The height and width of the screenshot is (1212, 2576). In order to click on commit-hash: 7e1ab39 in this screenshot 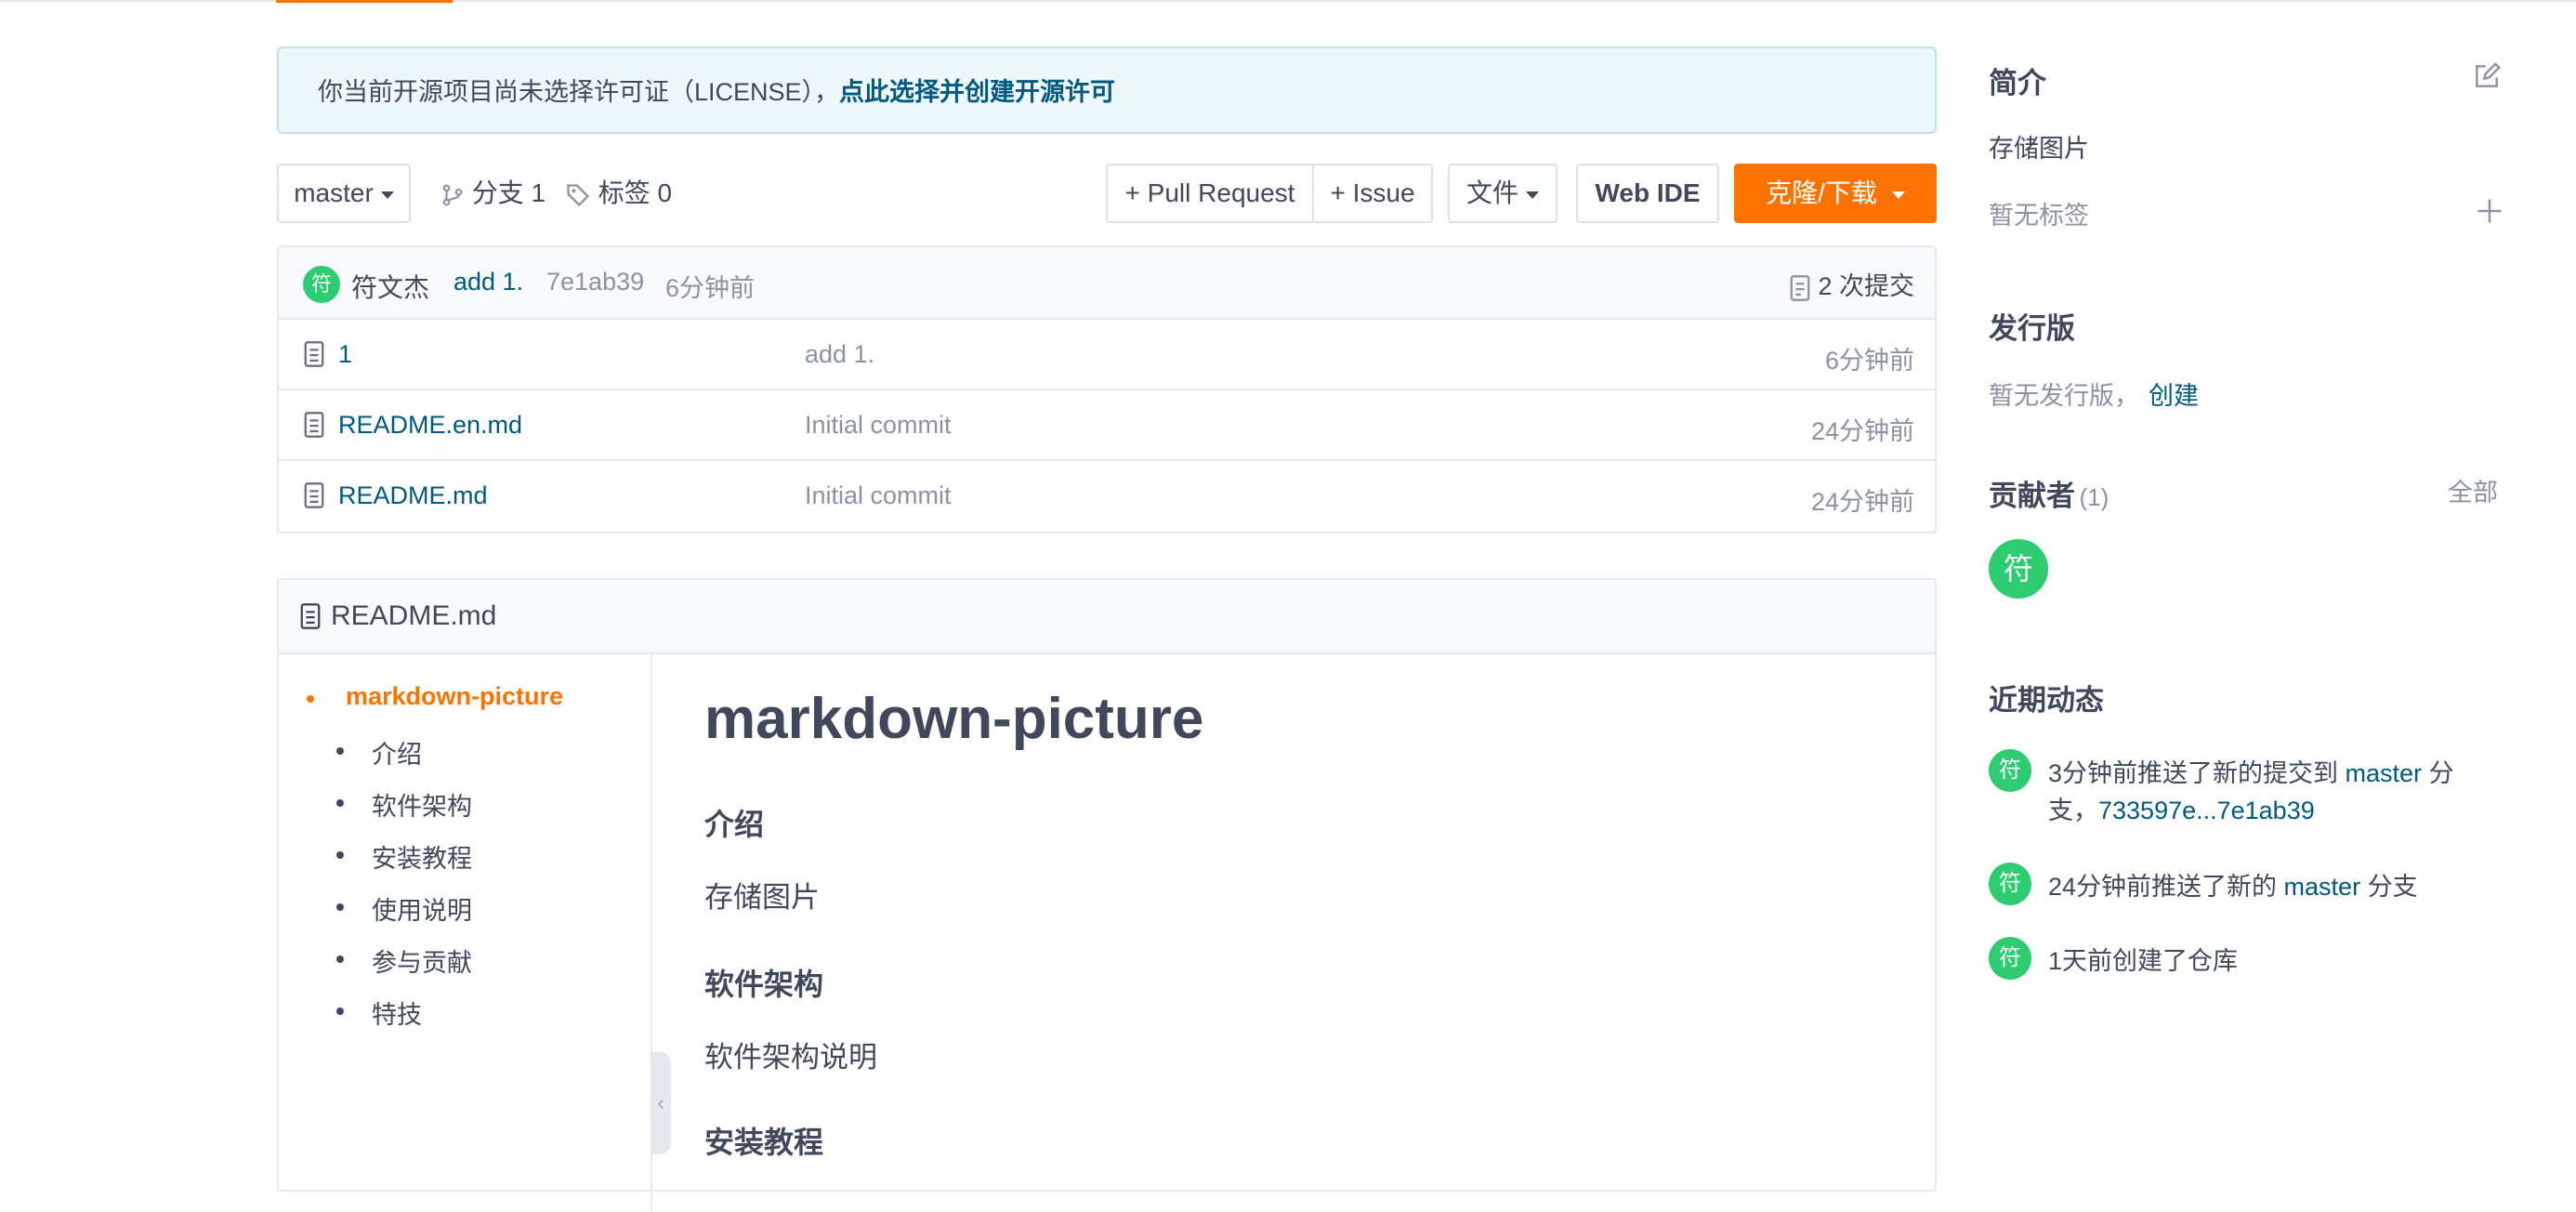, I will do `click(595, 282)`.